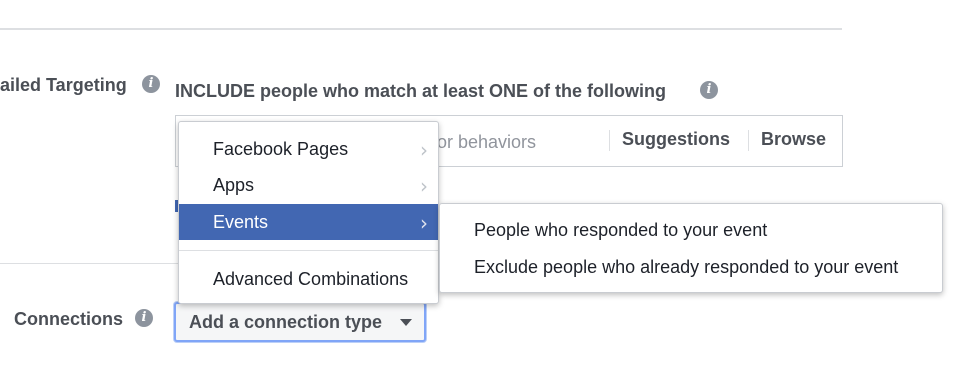  What do you see at coordinates (91, 263) in the screenshot?
I see `section-divider` at bounding box center [91, 263].